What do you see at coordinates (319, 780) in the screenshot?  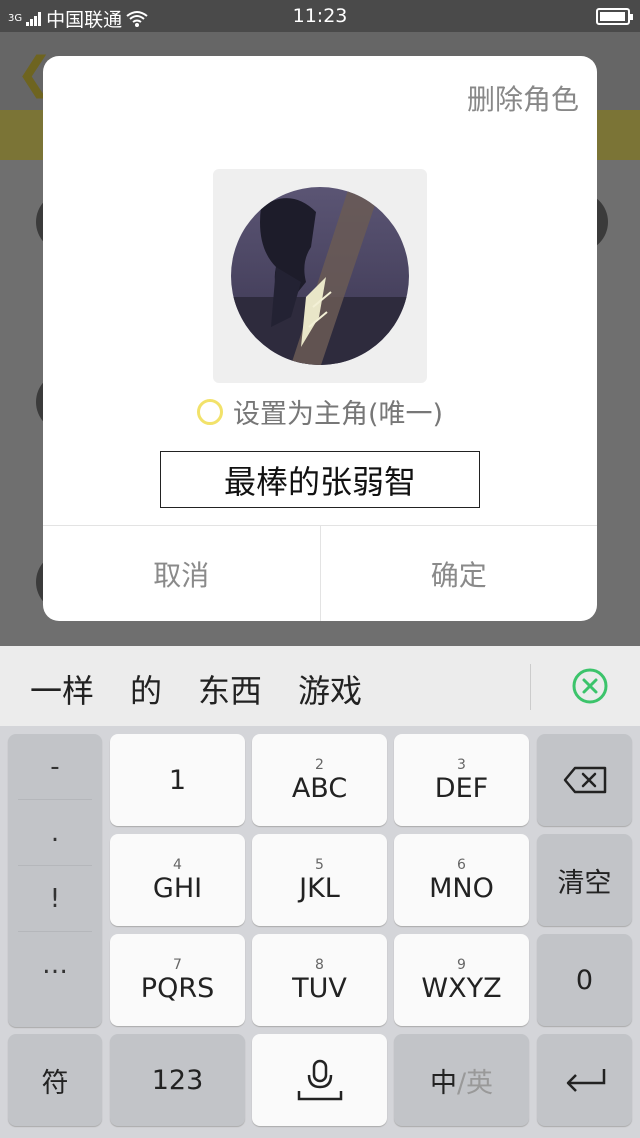 I see `key-2: 2 ABC` at bounding box center [319, 780].